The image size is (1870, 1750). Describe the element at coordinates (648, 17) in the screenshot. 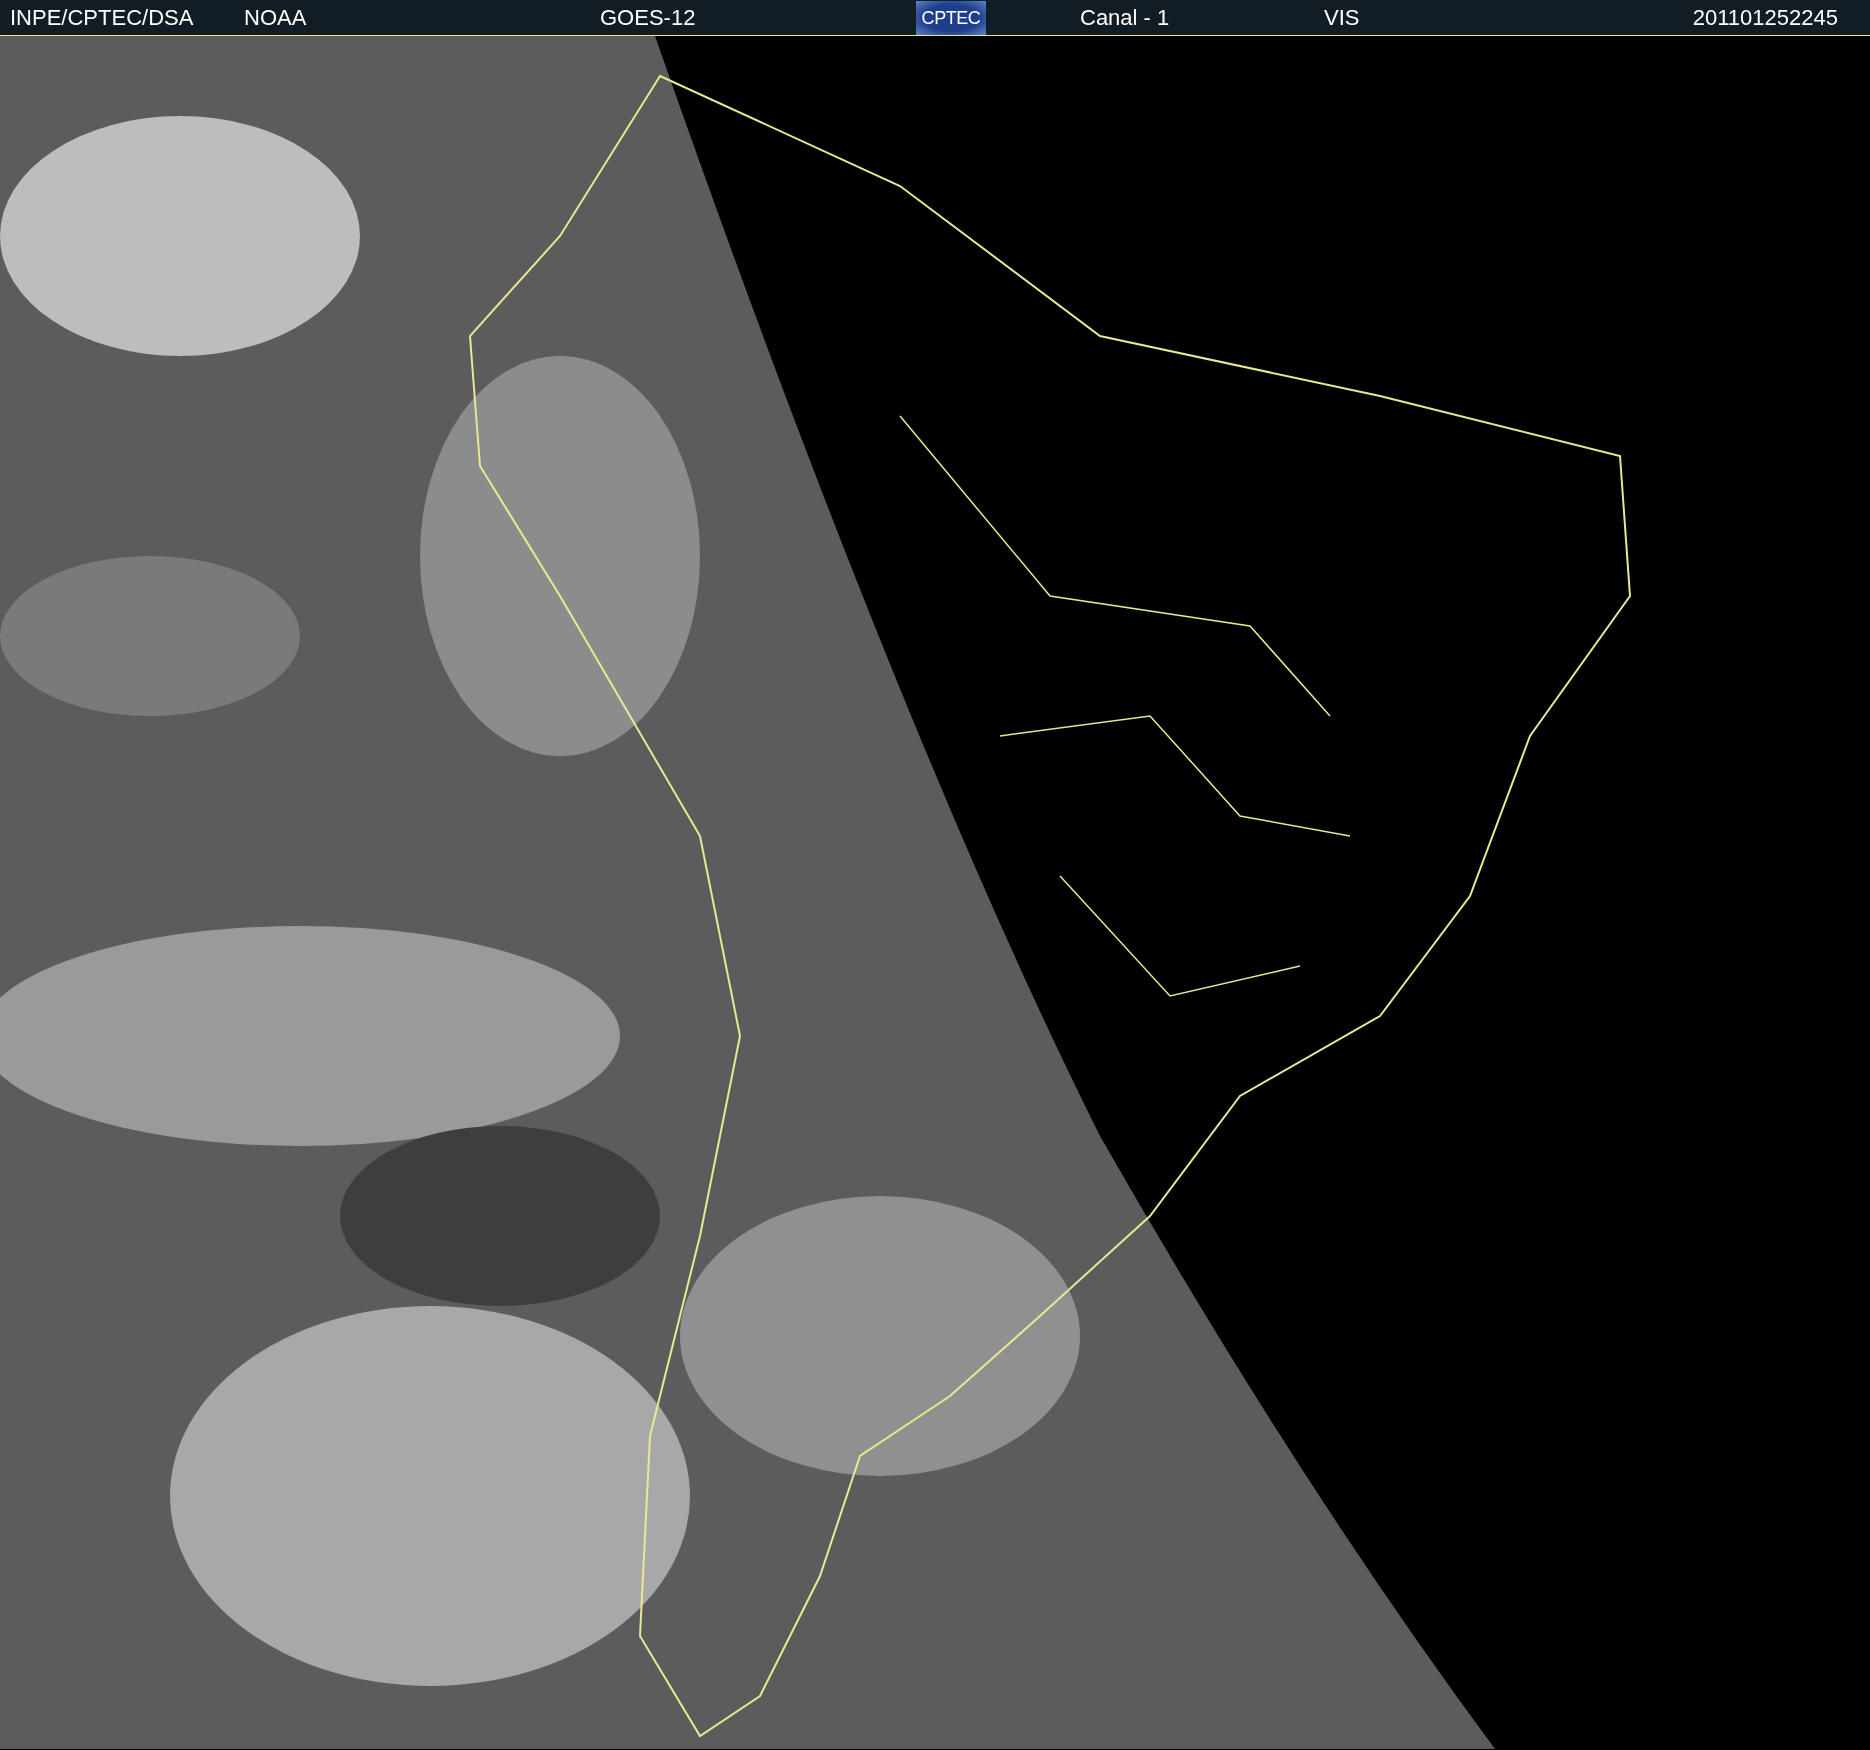

I see `satellite-label: GOES-12` at that location.